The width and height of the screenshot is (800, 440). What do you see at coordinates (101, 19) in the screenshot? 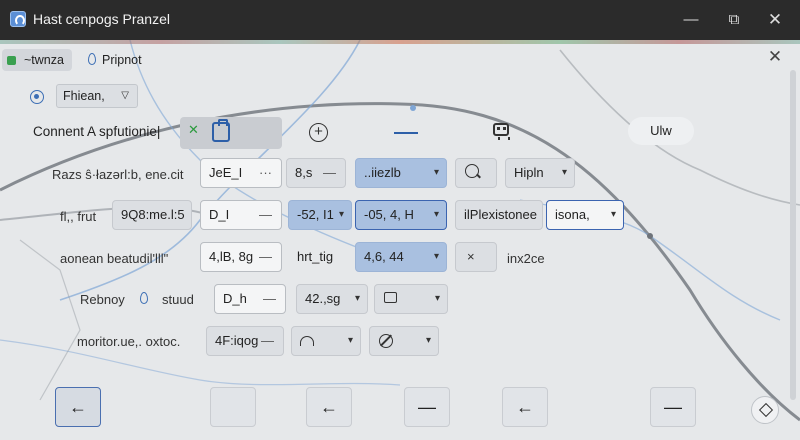
I see `window-title: Hast cenpogs Pranzel` at bounding box center [101, 19].